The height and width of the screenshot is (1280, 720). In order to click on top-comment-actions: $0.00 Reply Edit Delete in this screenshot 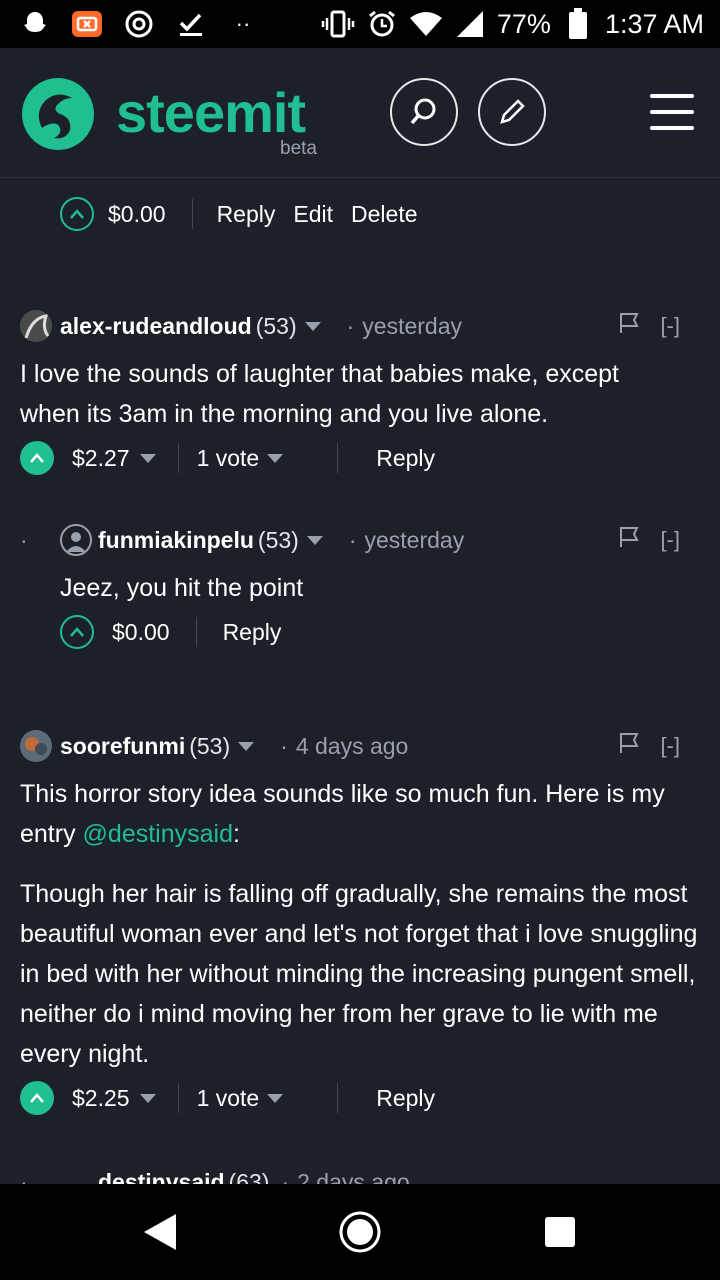, I will do `click(239, 214)`.